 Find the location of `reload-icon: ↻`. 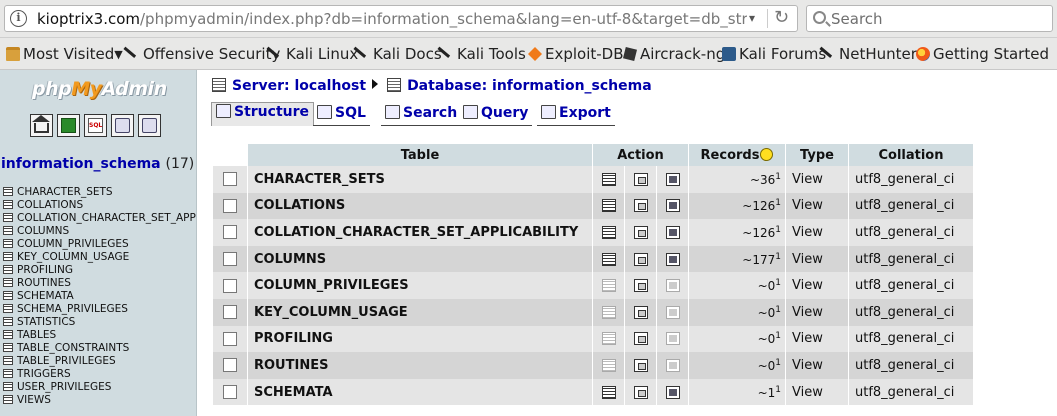

reload-icon: ↻ is located at coordinates (781, 17).